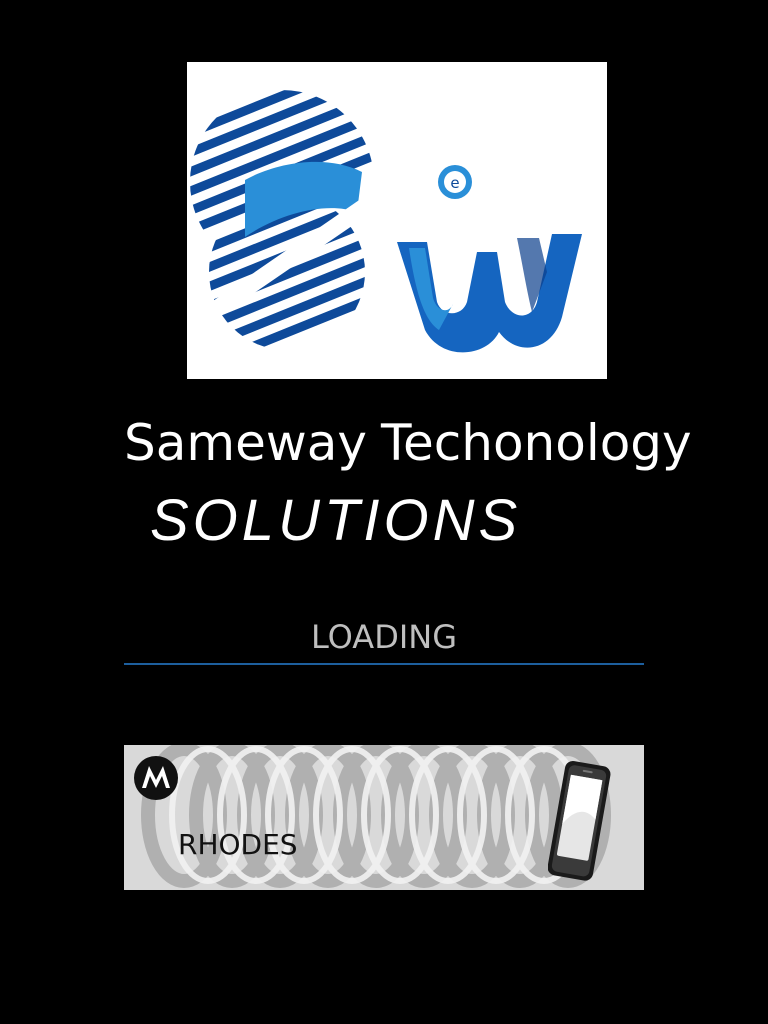 The image size is (768, 1024). I want to click on smartphone-icon, so click(579, 820).